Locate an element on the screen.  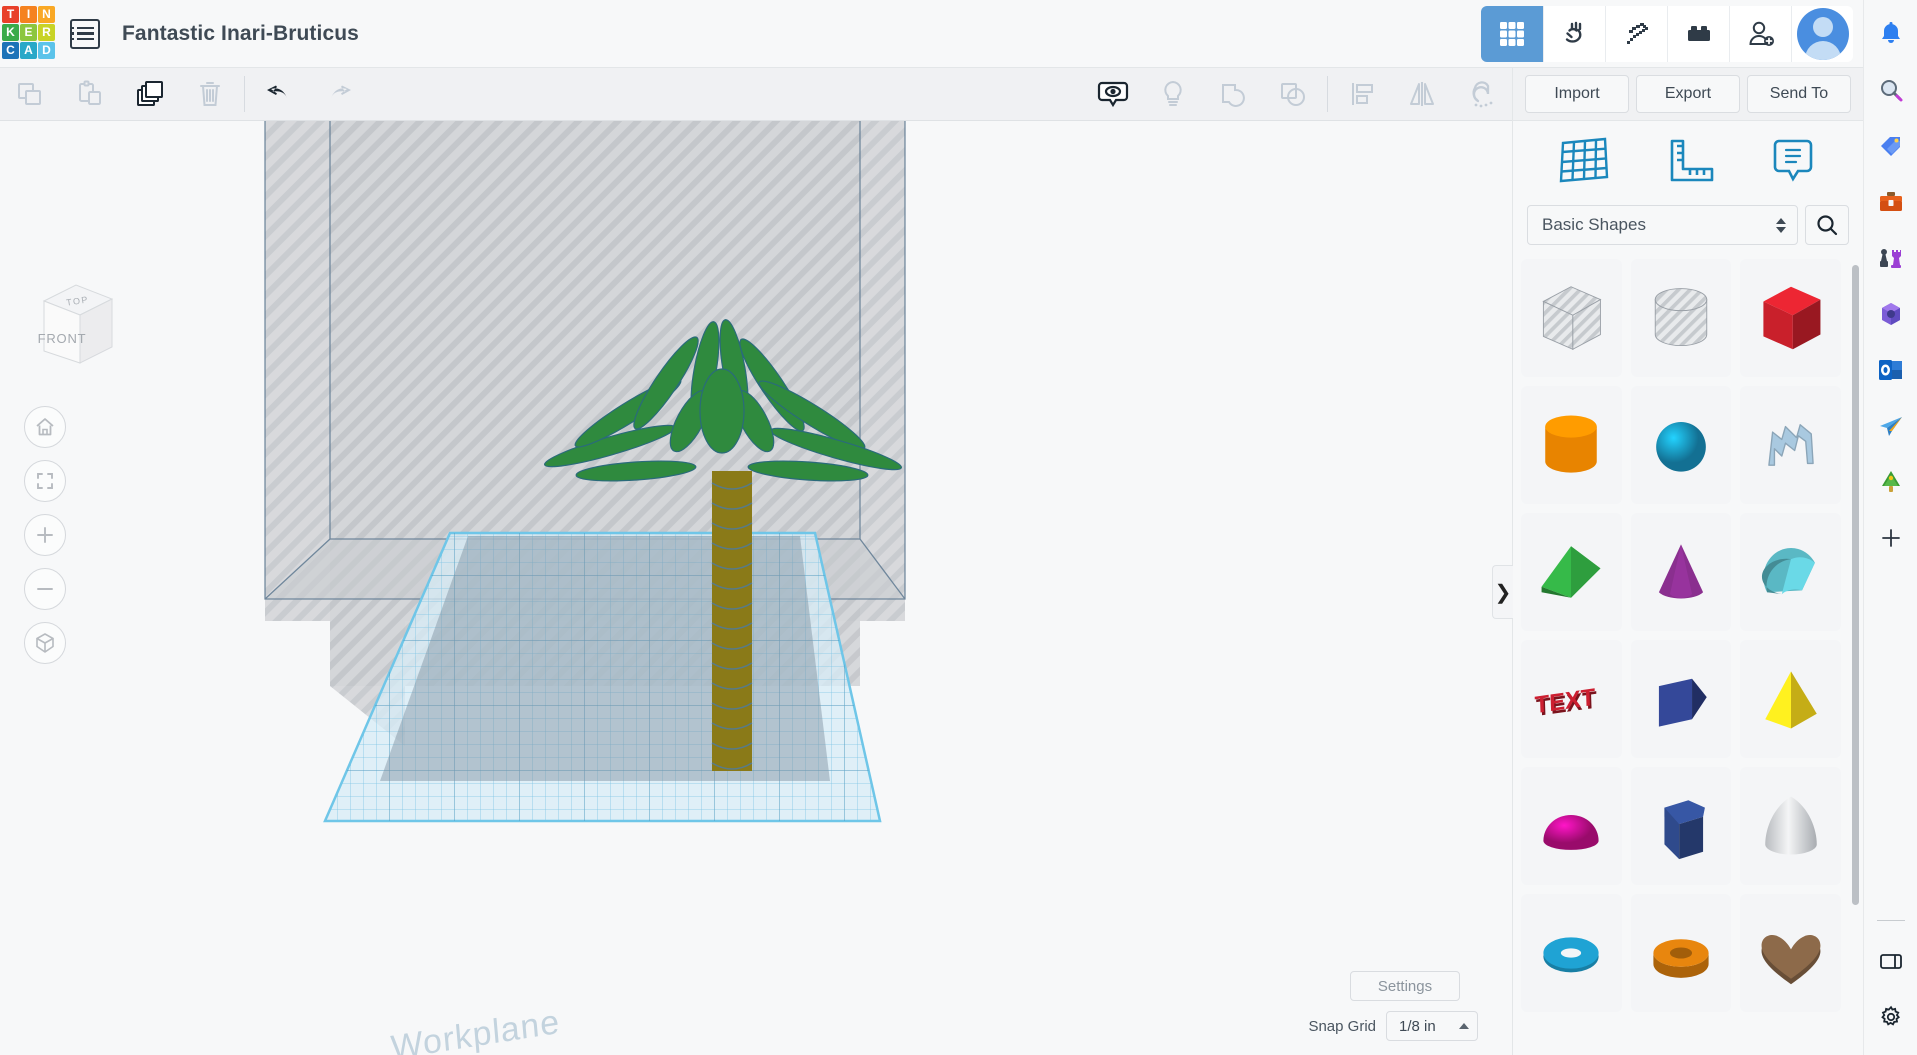
align-button is located at coordinates (1362, 94).